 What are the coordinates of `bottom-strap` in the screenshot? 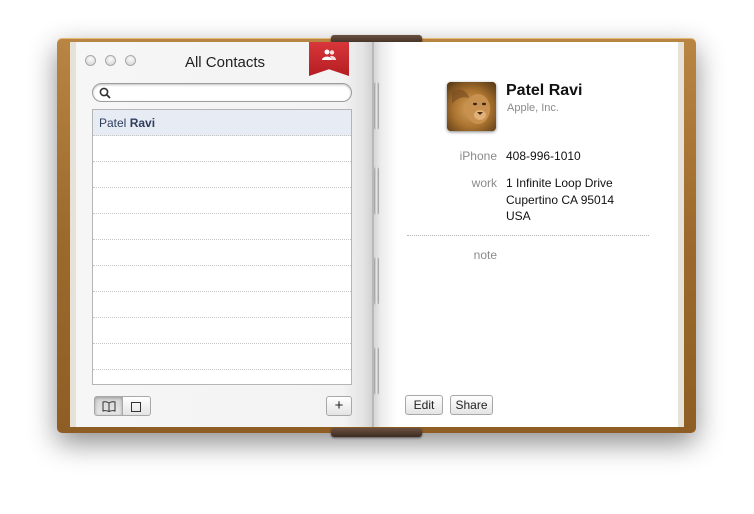 It's located at (376, 432).